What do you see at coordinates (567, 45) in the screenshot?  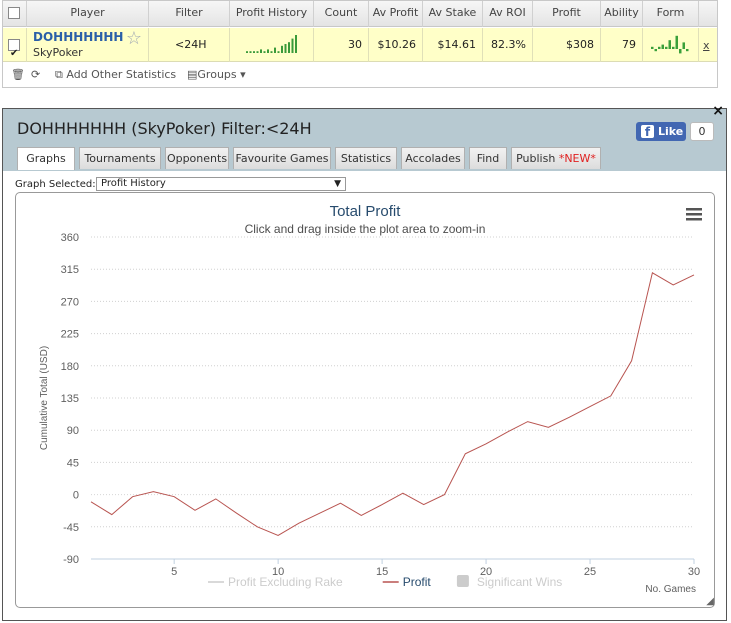 I see `profit-cell: $308` at bounding box center [567, 45].